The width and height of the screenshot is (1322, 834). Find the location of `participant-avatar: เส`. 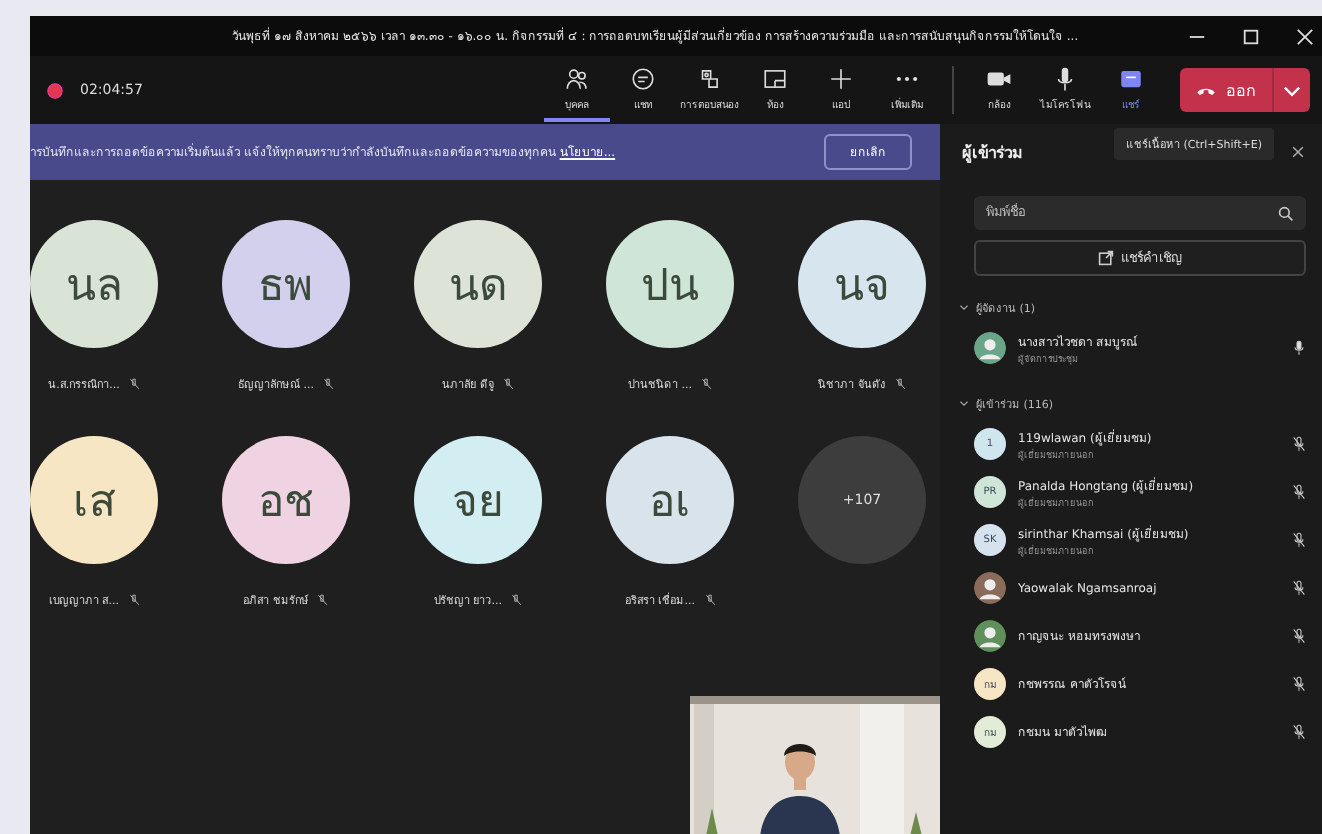

participant-avatar: เส is located at coordinates (94, 500).